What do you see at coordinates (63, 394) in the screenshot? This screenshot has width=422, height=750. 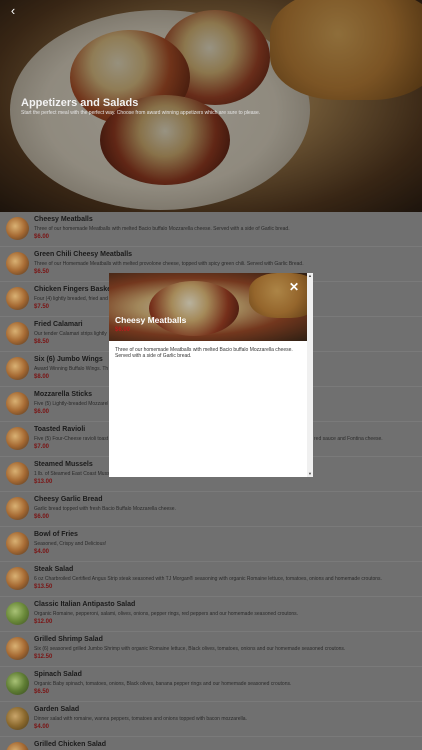 I see `menu-item-name: Mozzarella Sticks` at bounding box center [63, 394].